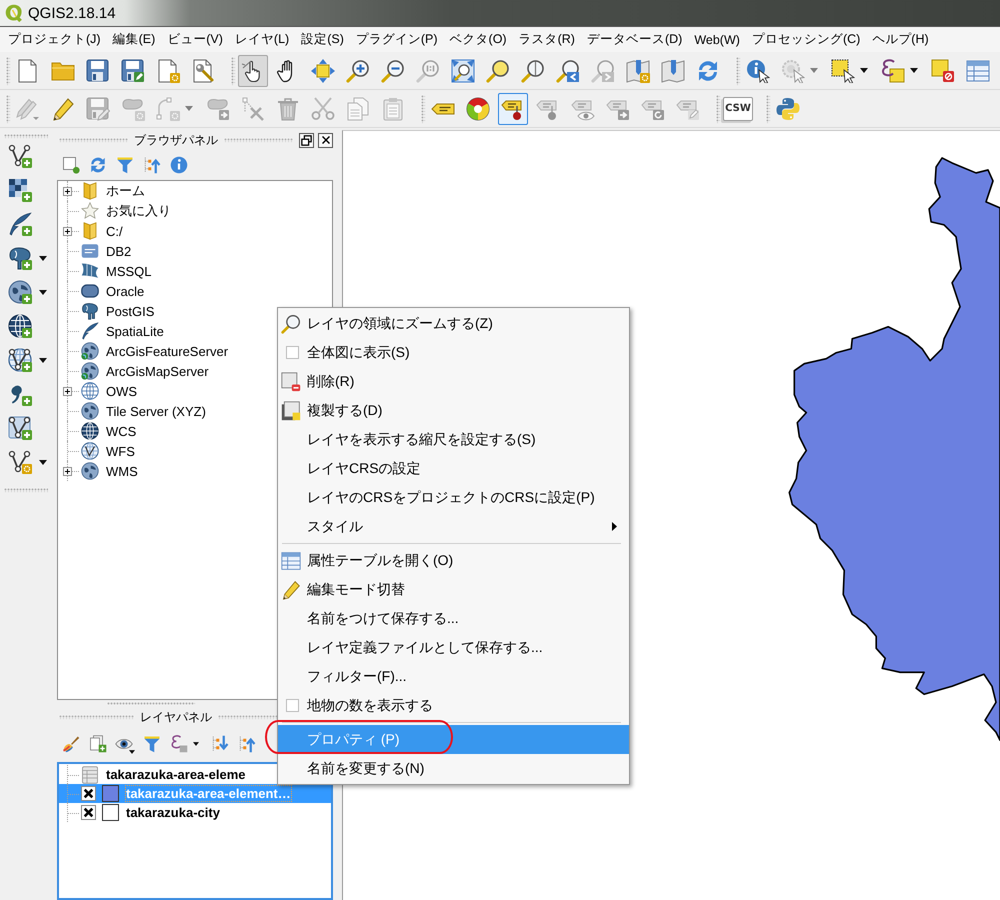 The width and height of the screenshot is (1000, 900). Describe the element at coordinates (793, 70) in the screenshot. I see `gear-cursor-icon` at that location.